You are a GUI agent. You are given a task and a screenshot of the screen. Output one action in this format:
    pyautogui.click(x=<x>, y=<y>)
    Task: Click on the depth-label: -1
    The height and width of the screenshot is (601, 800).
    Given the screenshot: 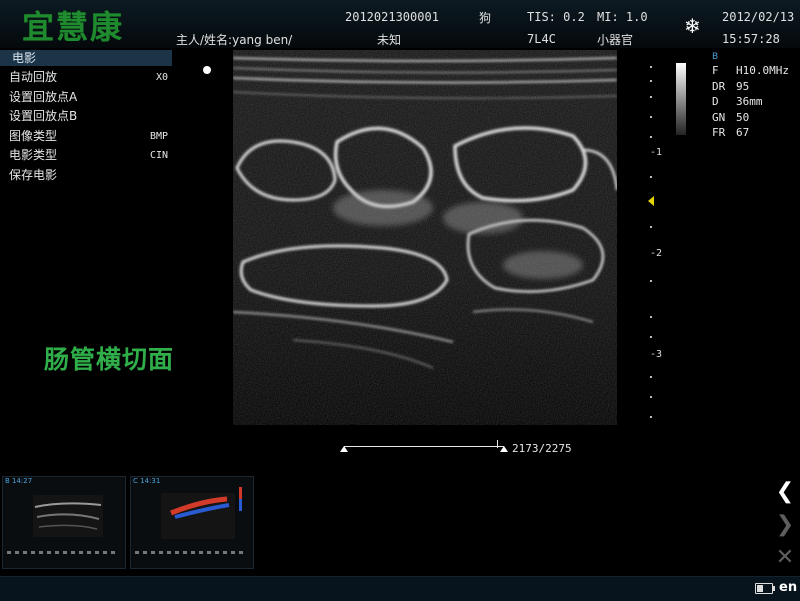 What is the action you would take?
    pyautogui.click(x=656, y=152)
    